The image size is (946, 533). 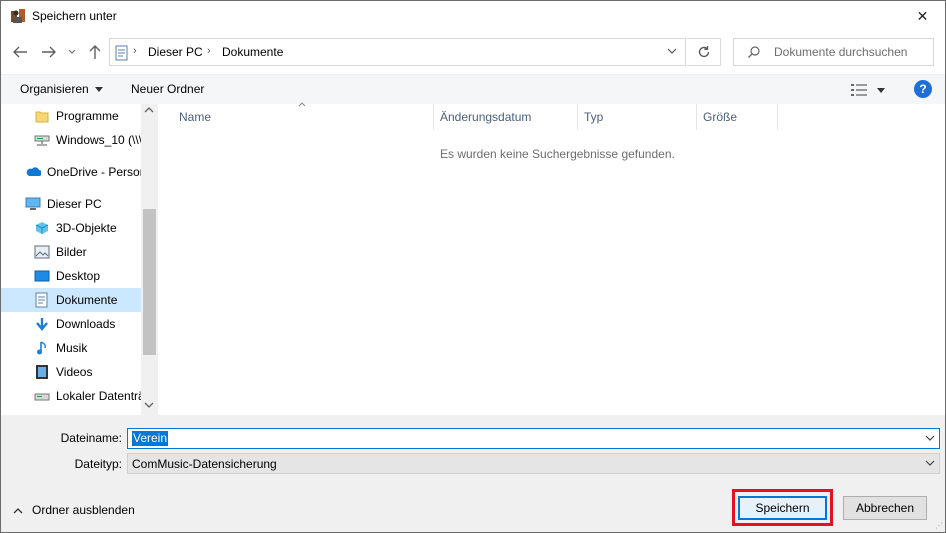 I want to click on new-folder-button: Neuer Ordner, so click(x=167, y=89).